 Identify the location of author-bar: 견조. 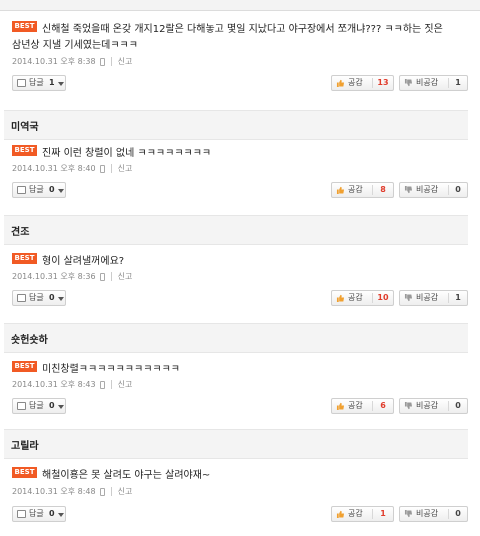
(236, 230).